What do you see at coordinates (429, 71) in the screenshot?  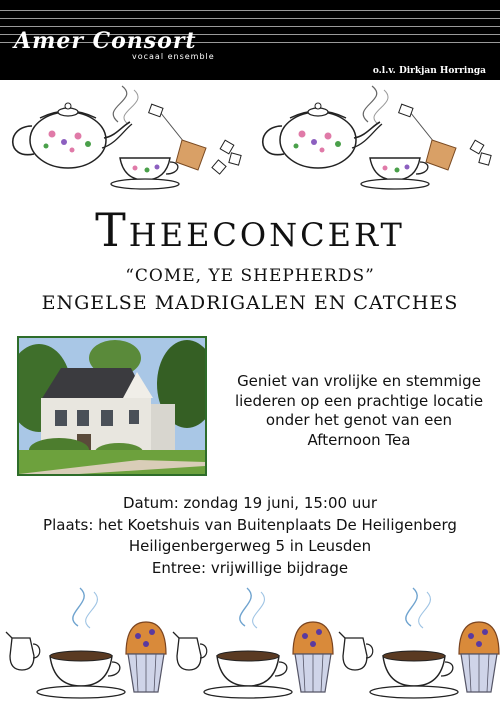 I see `conductor-credit: o.l.v. Dirkjan Horringa` at bounding box center [429, 71].